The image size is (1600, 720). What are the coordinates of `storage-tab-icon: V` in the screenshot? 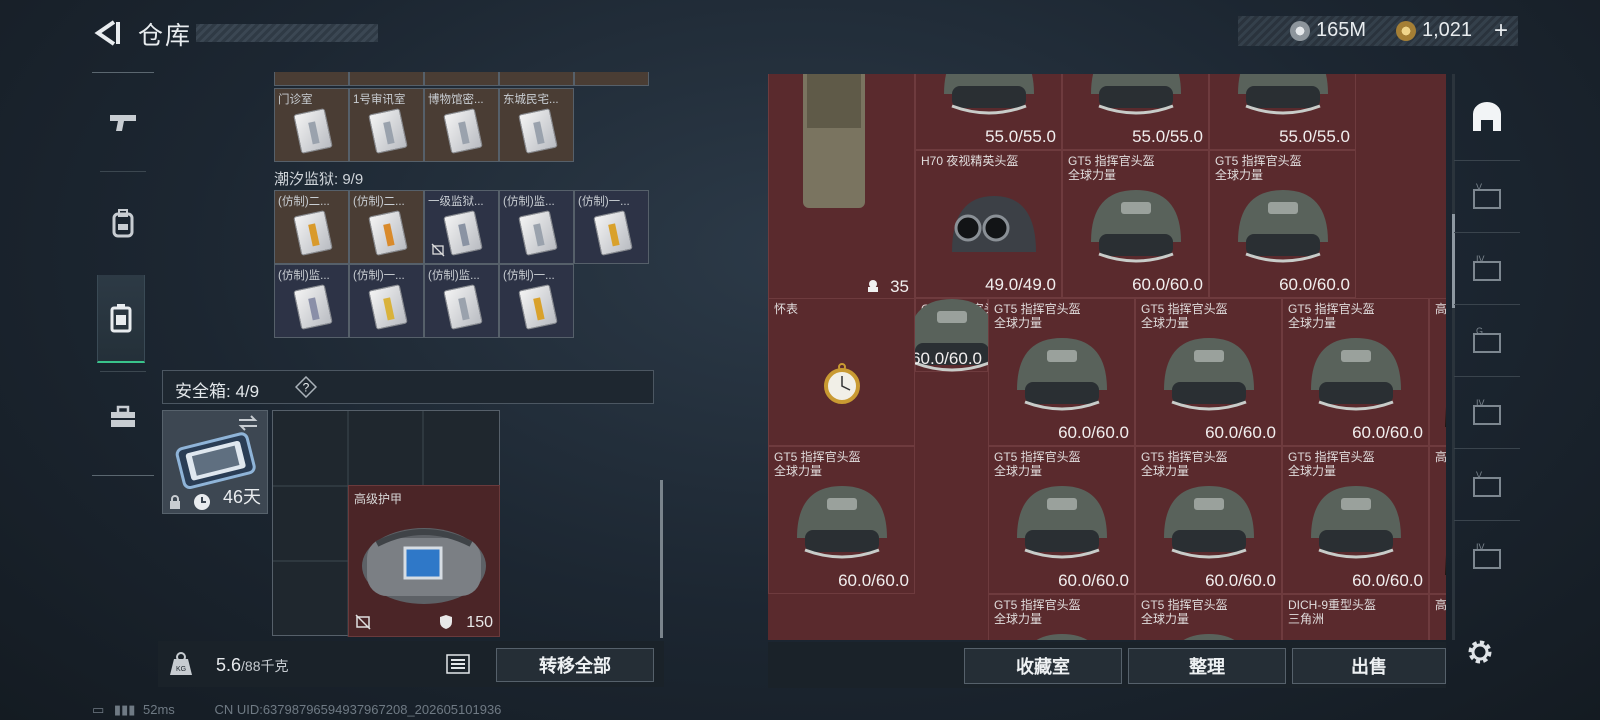 It's located at (1487, 483).